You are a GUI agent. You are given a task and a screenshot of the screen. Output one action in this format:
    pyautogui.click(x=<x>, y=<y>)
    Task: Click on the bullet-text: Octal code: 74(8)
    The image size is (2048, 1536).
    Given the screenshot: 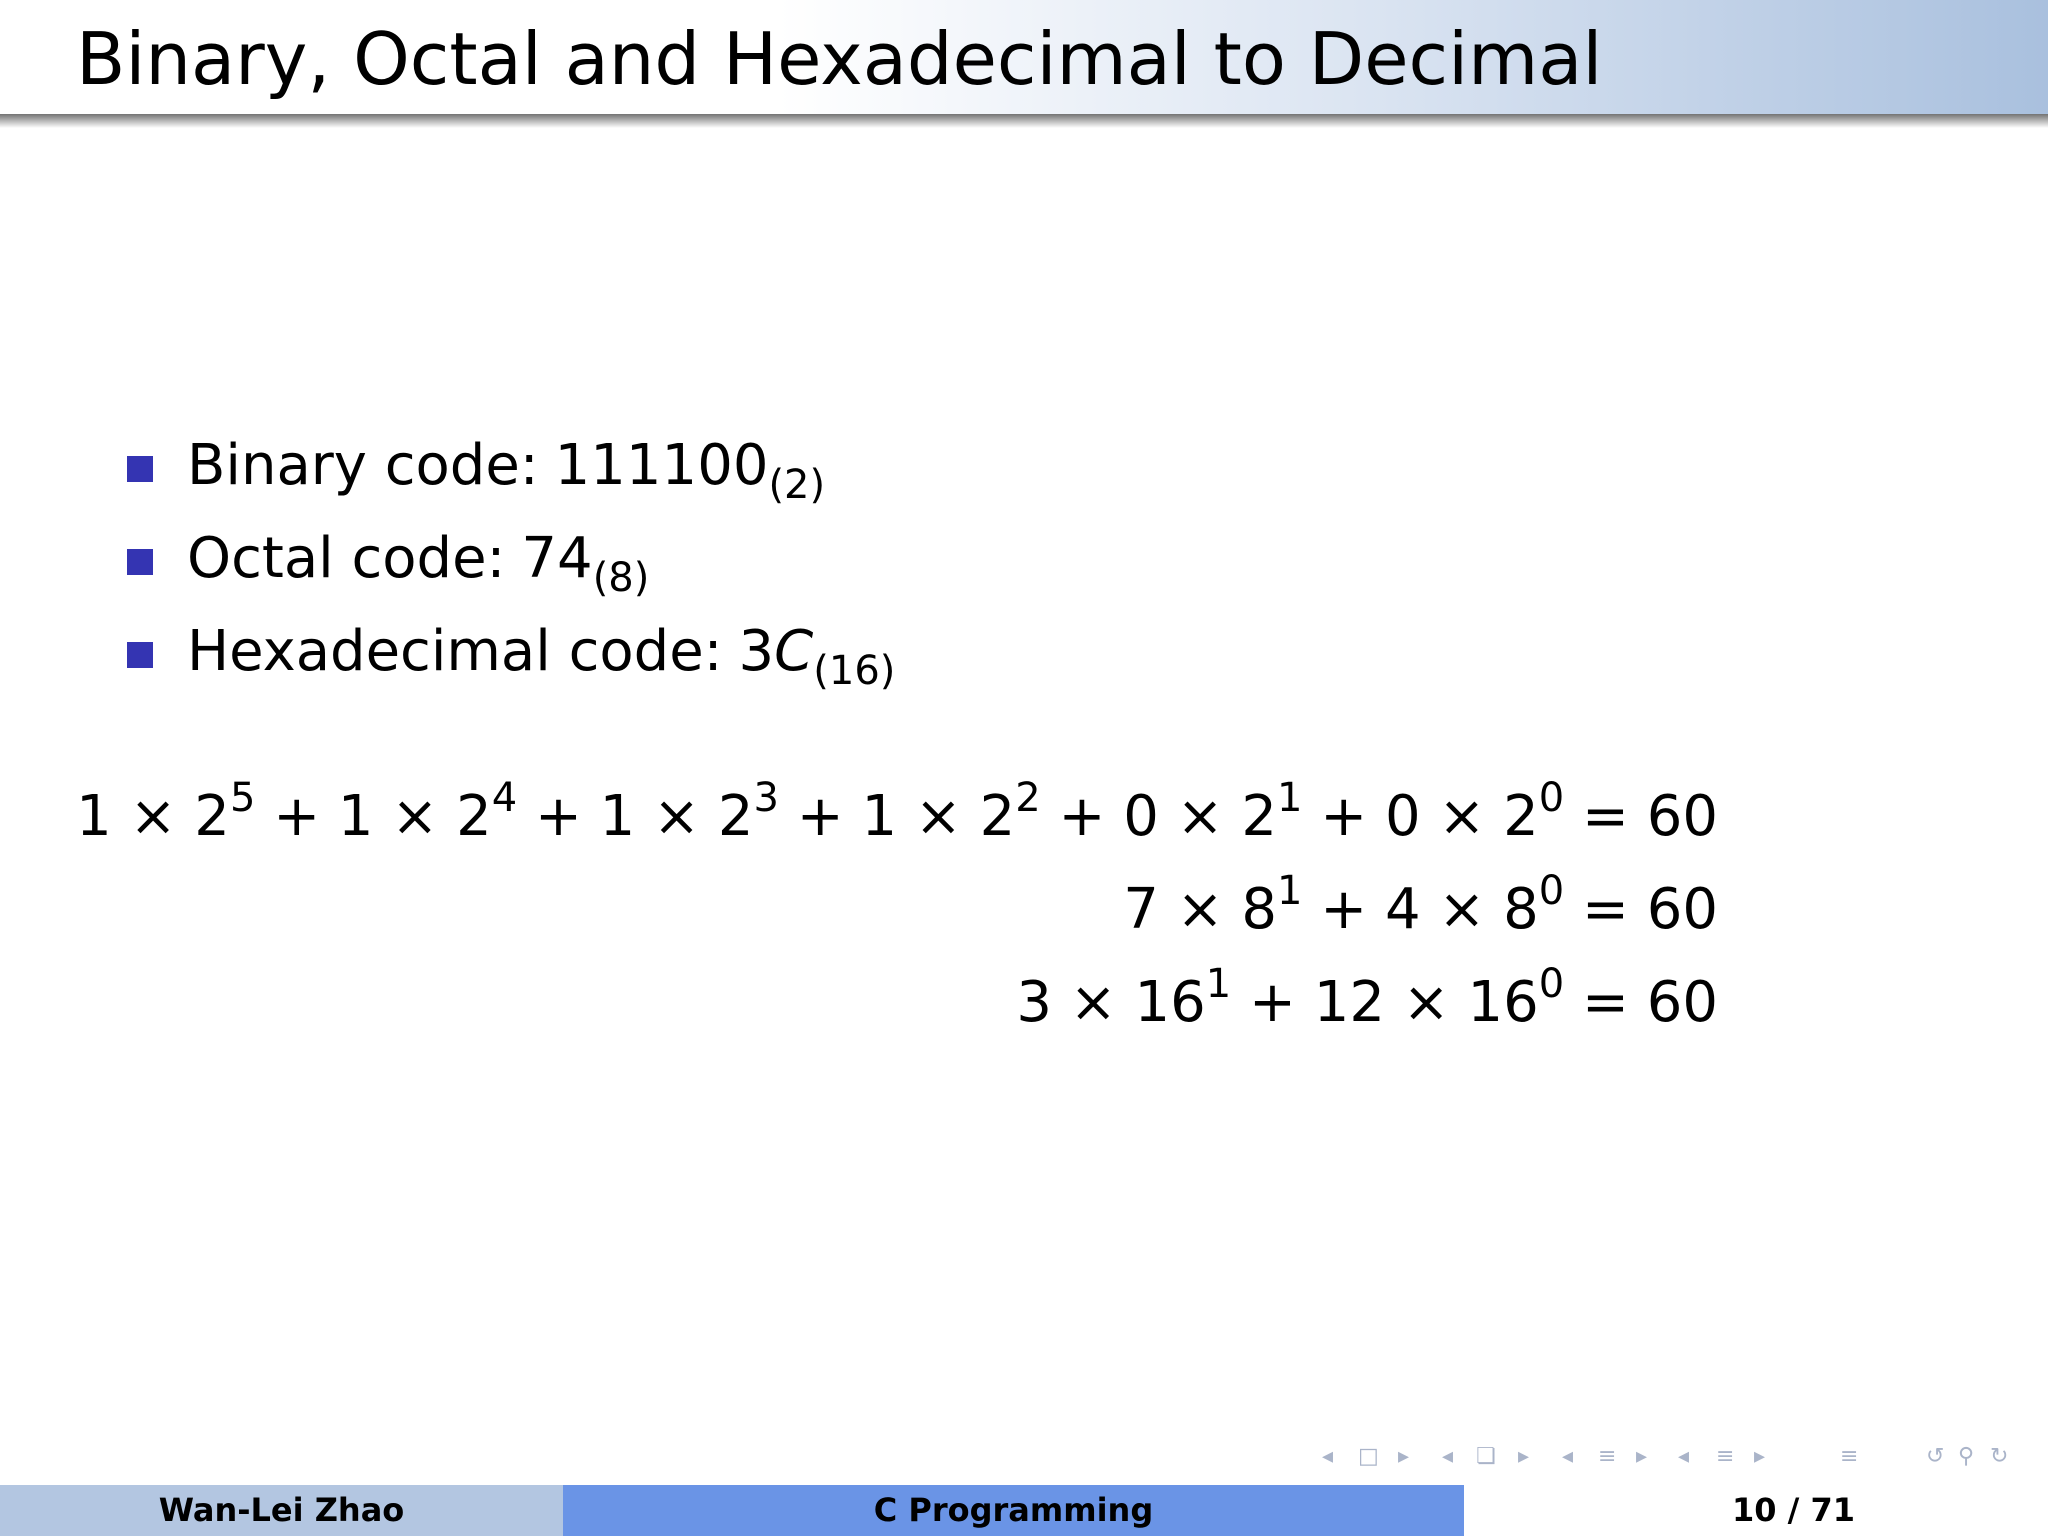 What is the action you would take?
    pyautogui.click(x=418, y=559)
    